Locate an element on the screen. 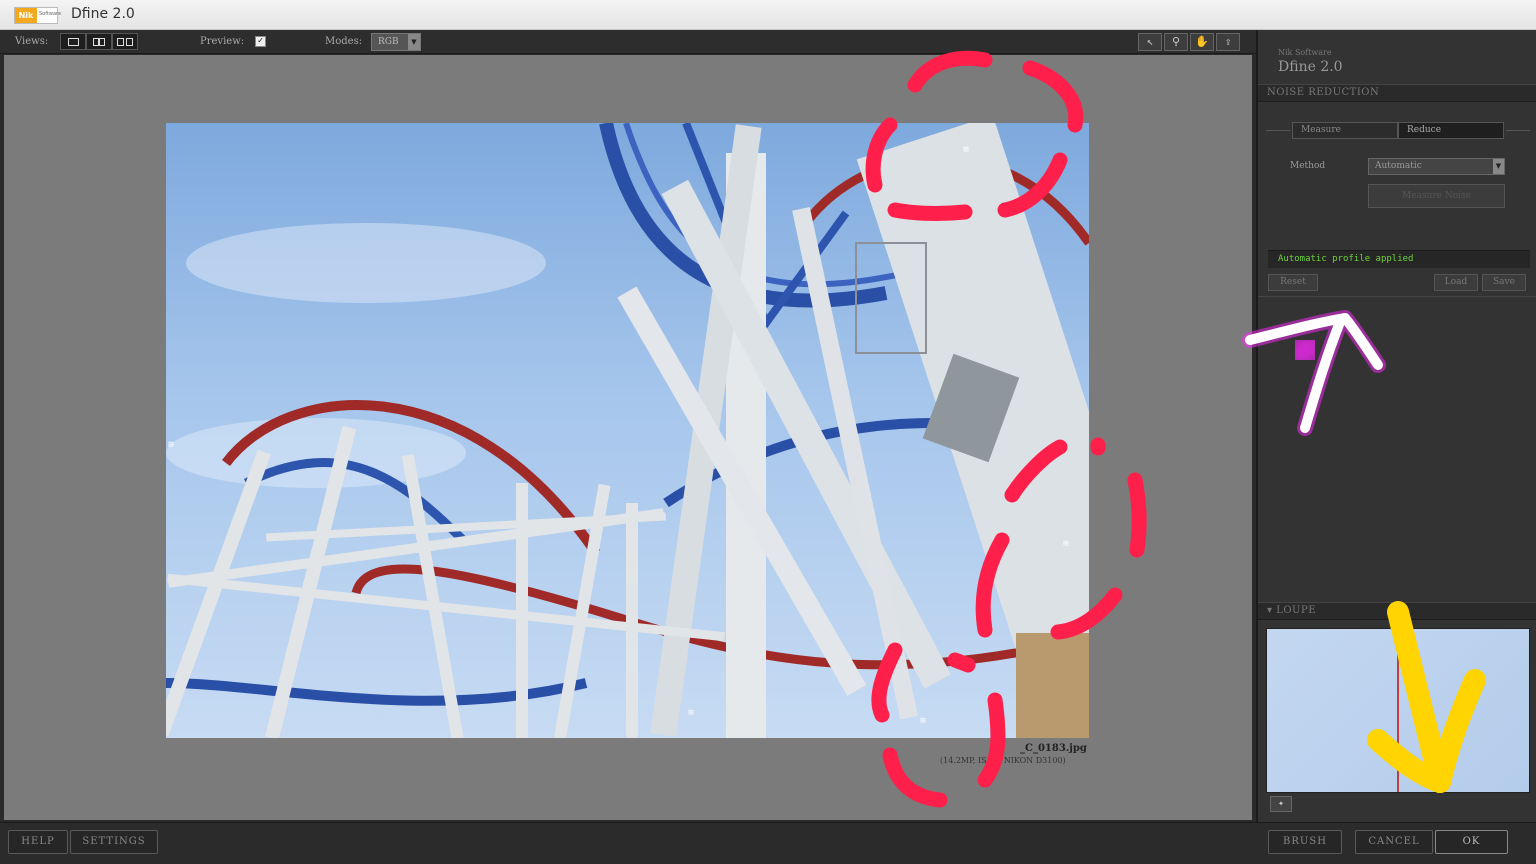 The height and width of the screenshot is (864, 1536). bottom-bar: HELP SETTINGS BRUSH CANCEL OK is located at coordinates (768, 843).